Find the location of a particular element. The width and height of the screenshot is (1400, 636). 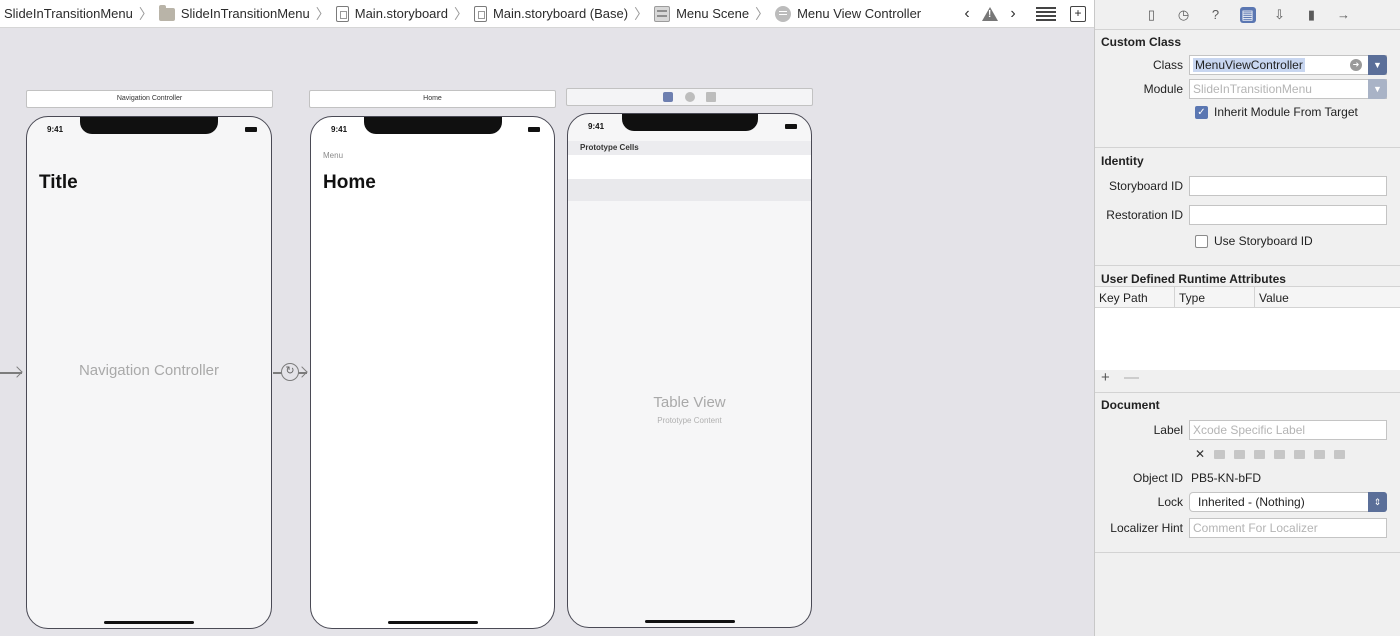

document-label-field: Xcode Specific Label is located at coordinates (1288, 430).